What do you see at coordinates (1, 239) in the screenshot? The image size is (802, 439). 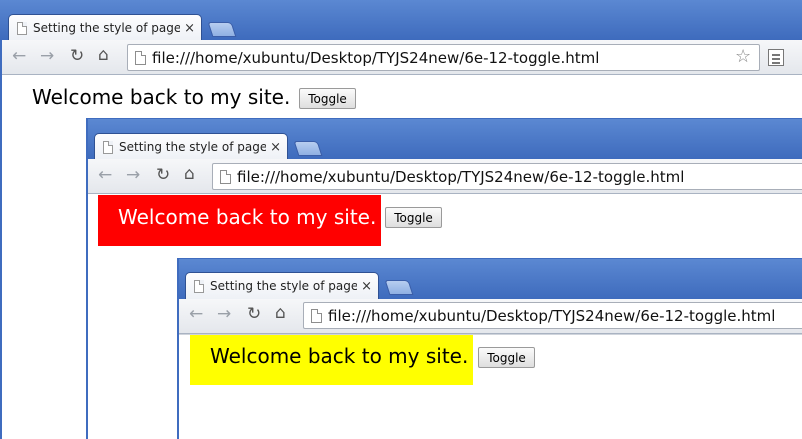 I see `window-border-left` at bounding box center [1, 239].